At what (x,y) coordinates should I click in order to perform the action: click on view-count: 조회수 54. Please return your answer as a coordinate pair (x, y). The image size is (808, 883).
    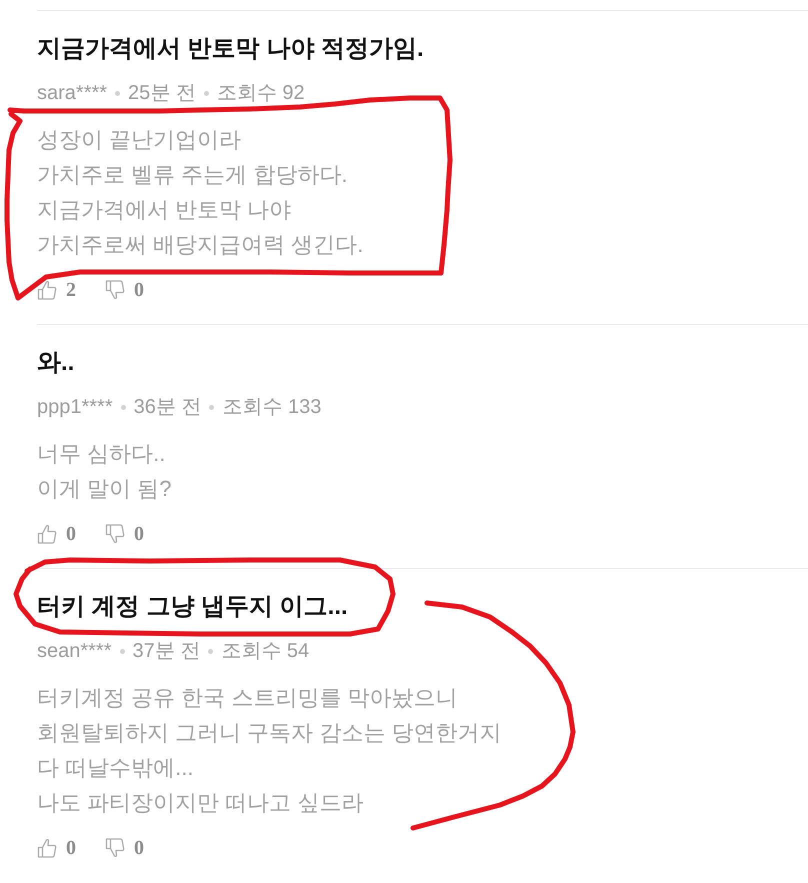
    Looking at the image, I should click on (265, 651).